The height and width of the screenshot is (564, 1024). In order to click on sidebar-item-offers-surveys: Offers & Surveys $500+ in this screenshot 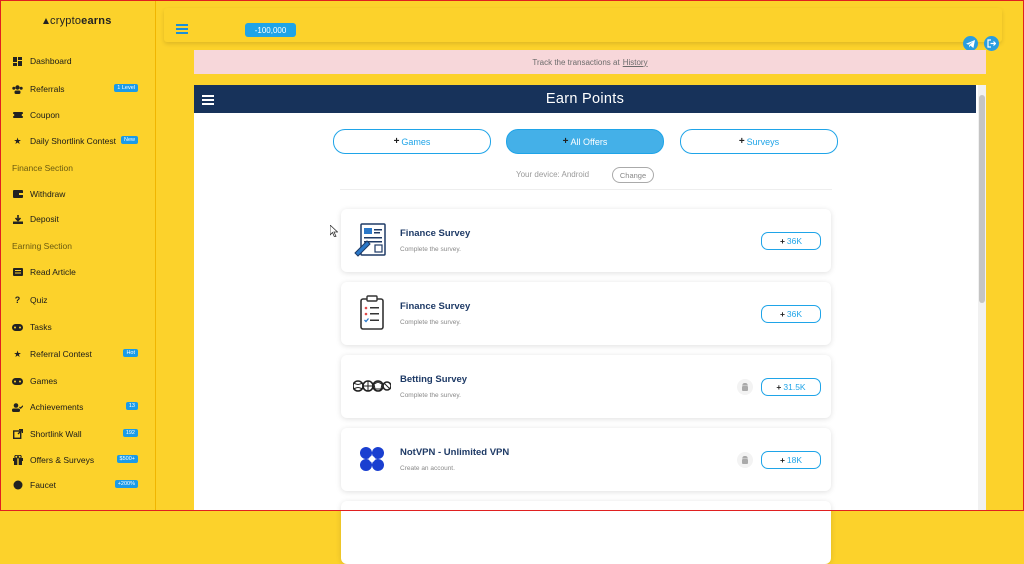, I will do `click(82, 460)`.